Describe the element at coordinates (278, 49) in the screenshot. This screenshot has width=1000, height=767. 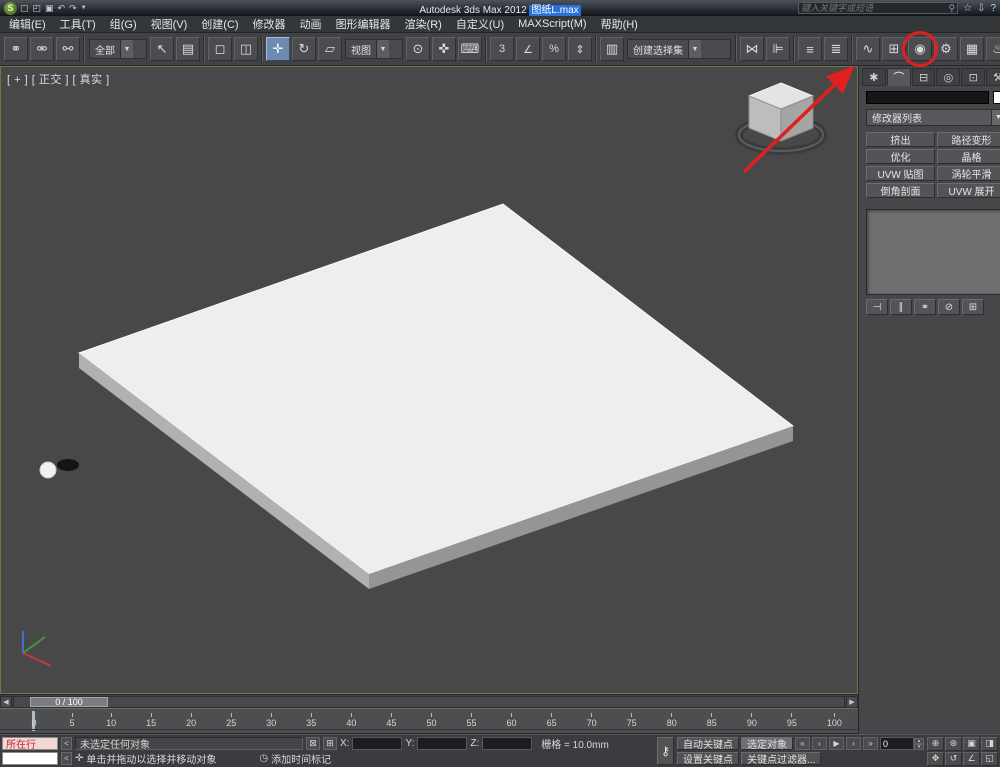
I see `select-and-move-button: ✛` at that location.